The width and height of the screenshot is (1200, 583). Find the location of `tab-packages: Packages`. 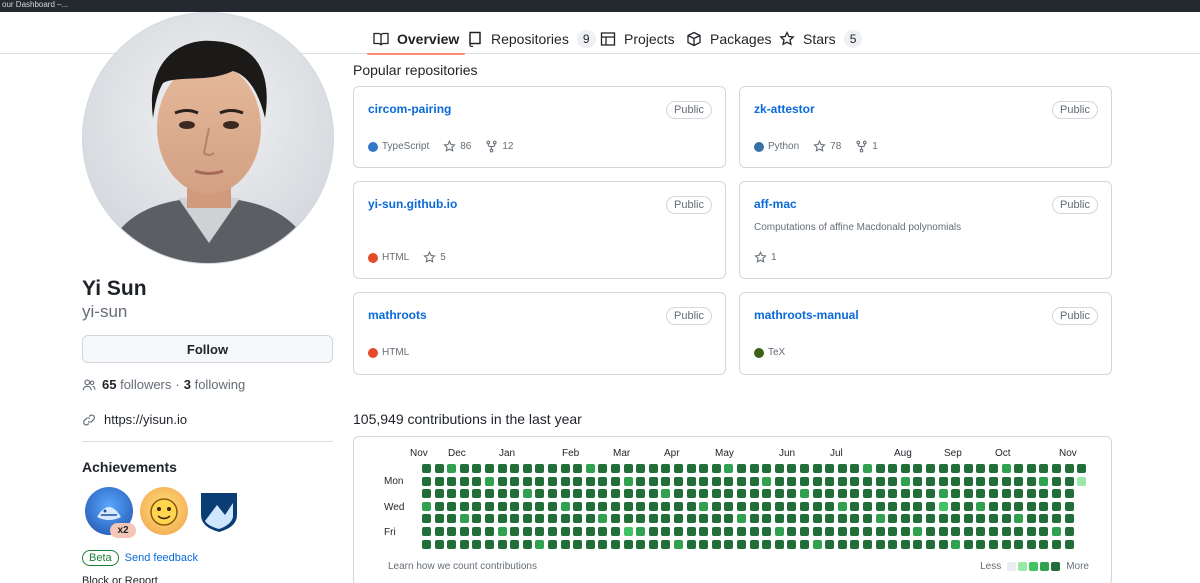

tab-packages: Packages is located at coordinates (728, 39).